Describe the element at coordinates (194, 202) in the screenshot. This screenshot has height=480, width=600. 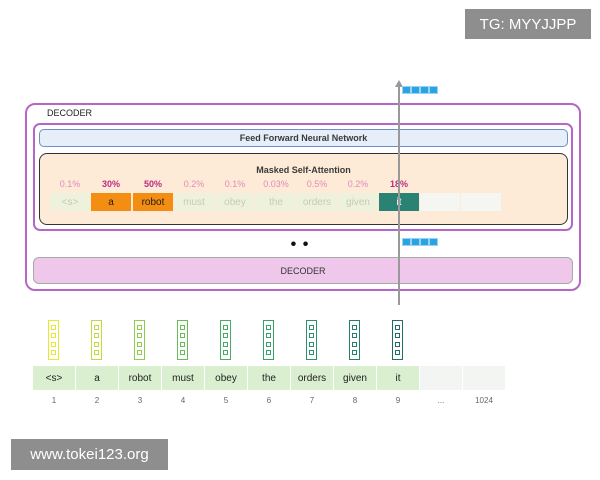
I see `attention-token: must` at that location.